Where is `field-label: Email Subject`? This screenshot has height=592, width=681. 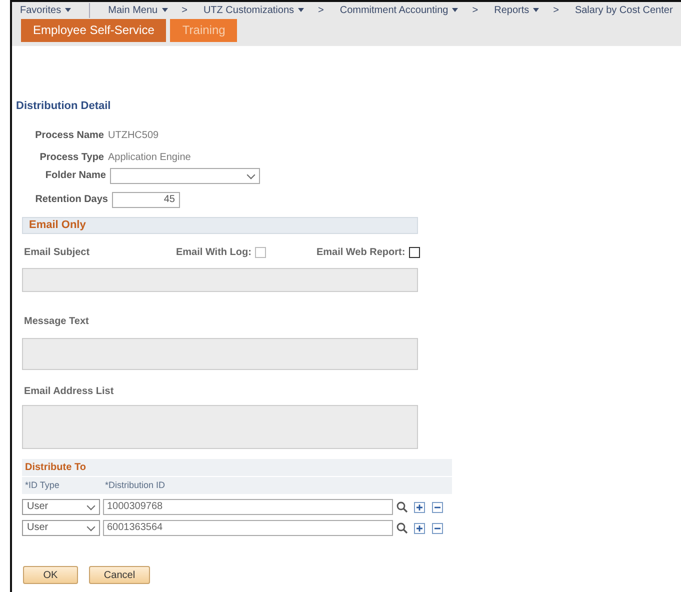
field-label: Email Subject is located at coordinates (57, 253).